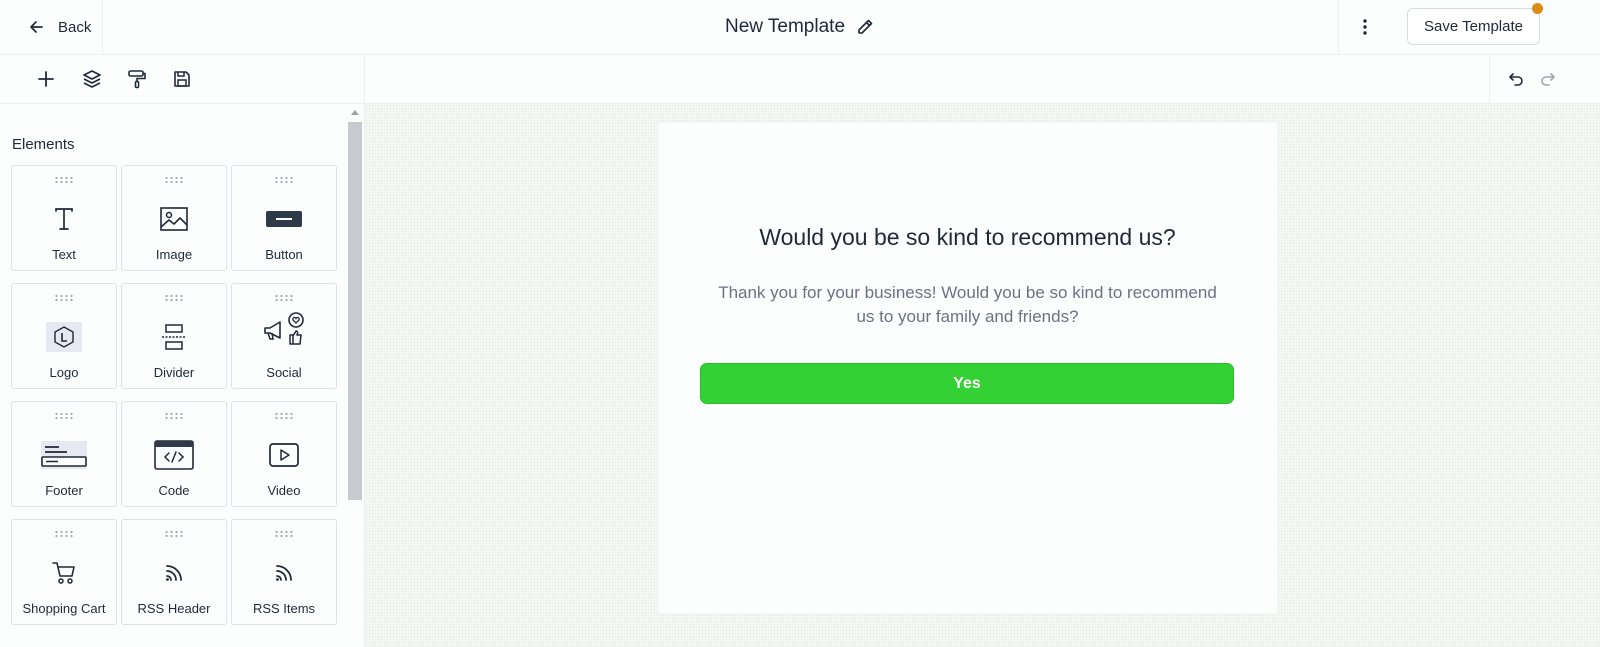 Image resolution: width=1600 pixels, height=647 pixels. I want to click on element-tile-button: Button, so click(284, 218).